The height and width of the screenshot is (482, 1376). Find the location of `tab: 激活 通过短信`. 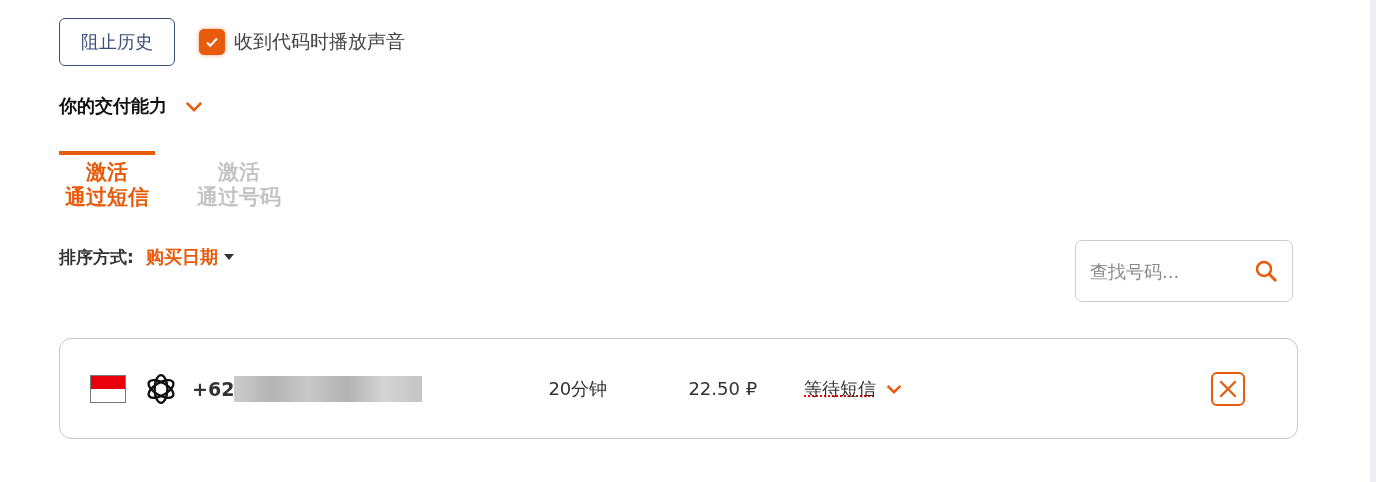

tab: 激活 通过短信 is located at coordinates (107, 180).